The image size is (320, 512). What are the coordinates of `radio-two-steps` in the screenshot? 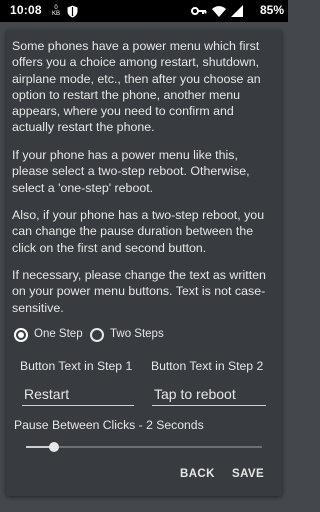 It's located at (97, 335).